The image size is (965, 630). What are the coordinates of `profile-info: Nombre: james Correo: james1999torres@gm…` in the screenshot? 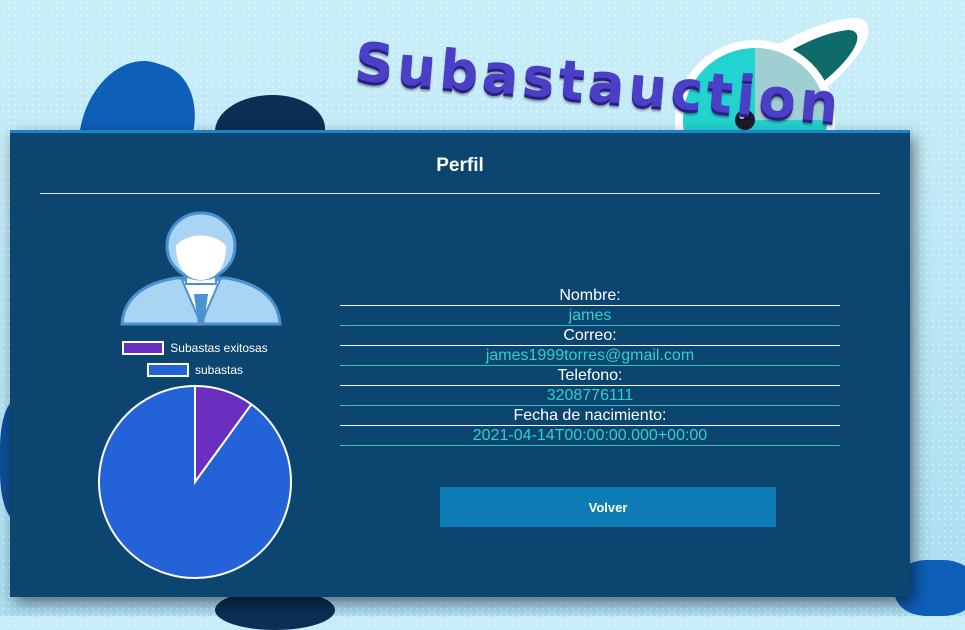 It's located at (590, 366).